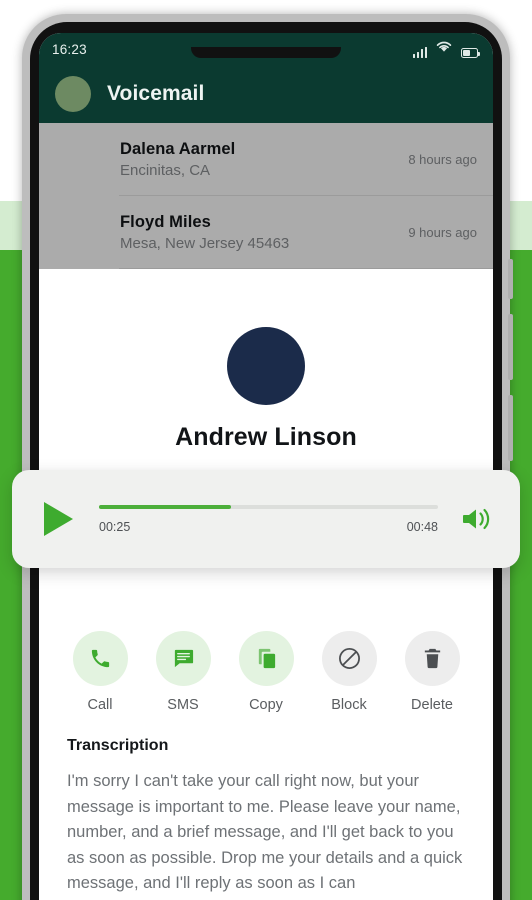 The height and width of the screenshot is (900, 532). Describe the element at coordinates (266, 658) in the screenshot. I see `copy-icon` at that location.